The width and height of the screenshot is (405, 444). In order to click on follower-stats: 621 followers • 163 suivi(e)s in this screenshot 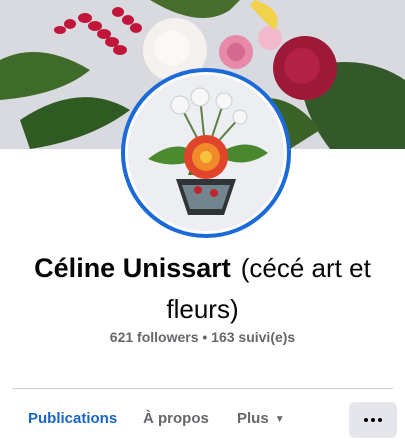, I will do `click(202, 337)`.